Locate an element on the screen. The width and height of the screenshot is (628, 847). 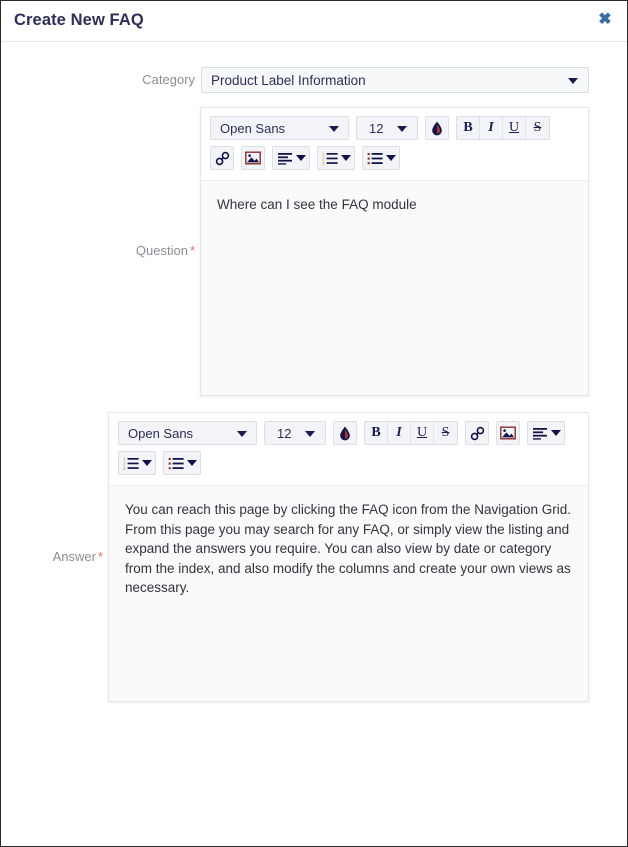
dialog-footer: Close Create is located at coordinates (314, 815).